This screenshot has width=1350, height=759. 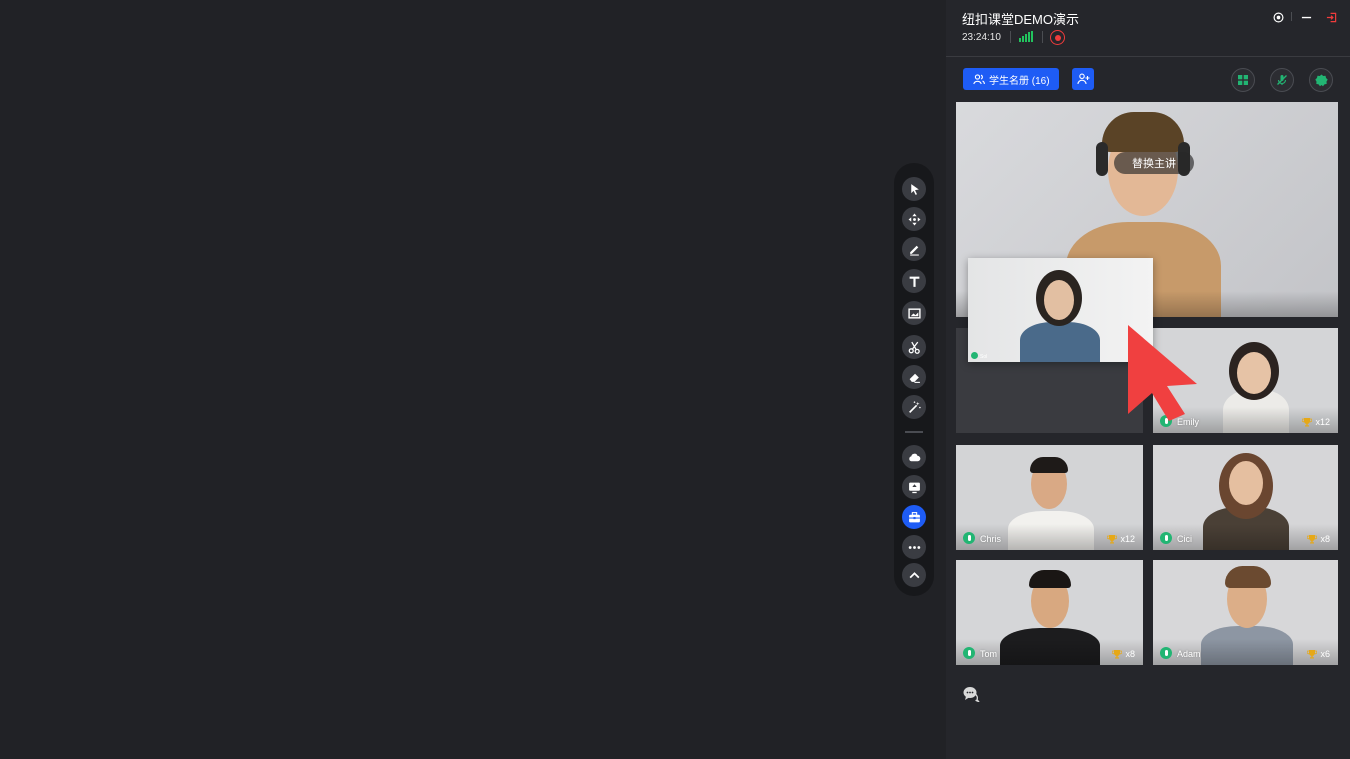 What do you see at coordinates (972, 694) in the screenshot?
I see `chat-icon` at bounding box center [972, 694].